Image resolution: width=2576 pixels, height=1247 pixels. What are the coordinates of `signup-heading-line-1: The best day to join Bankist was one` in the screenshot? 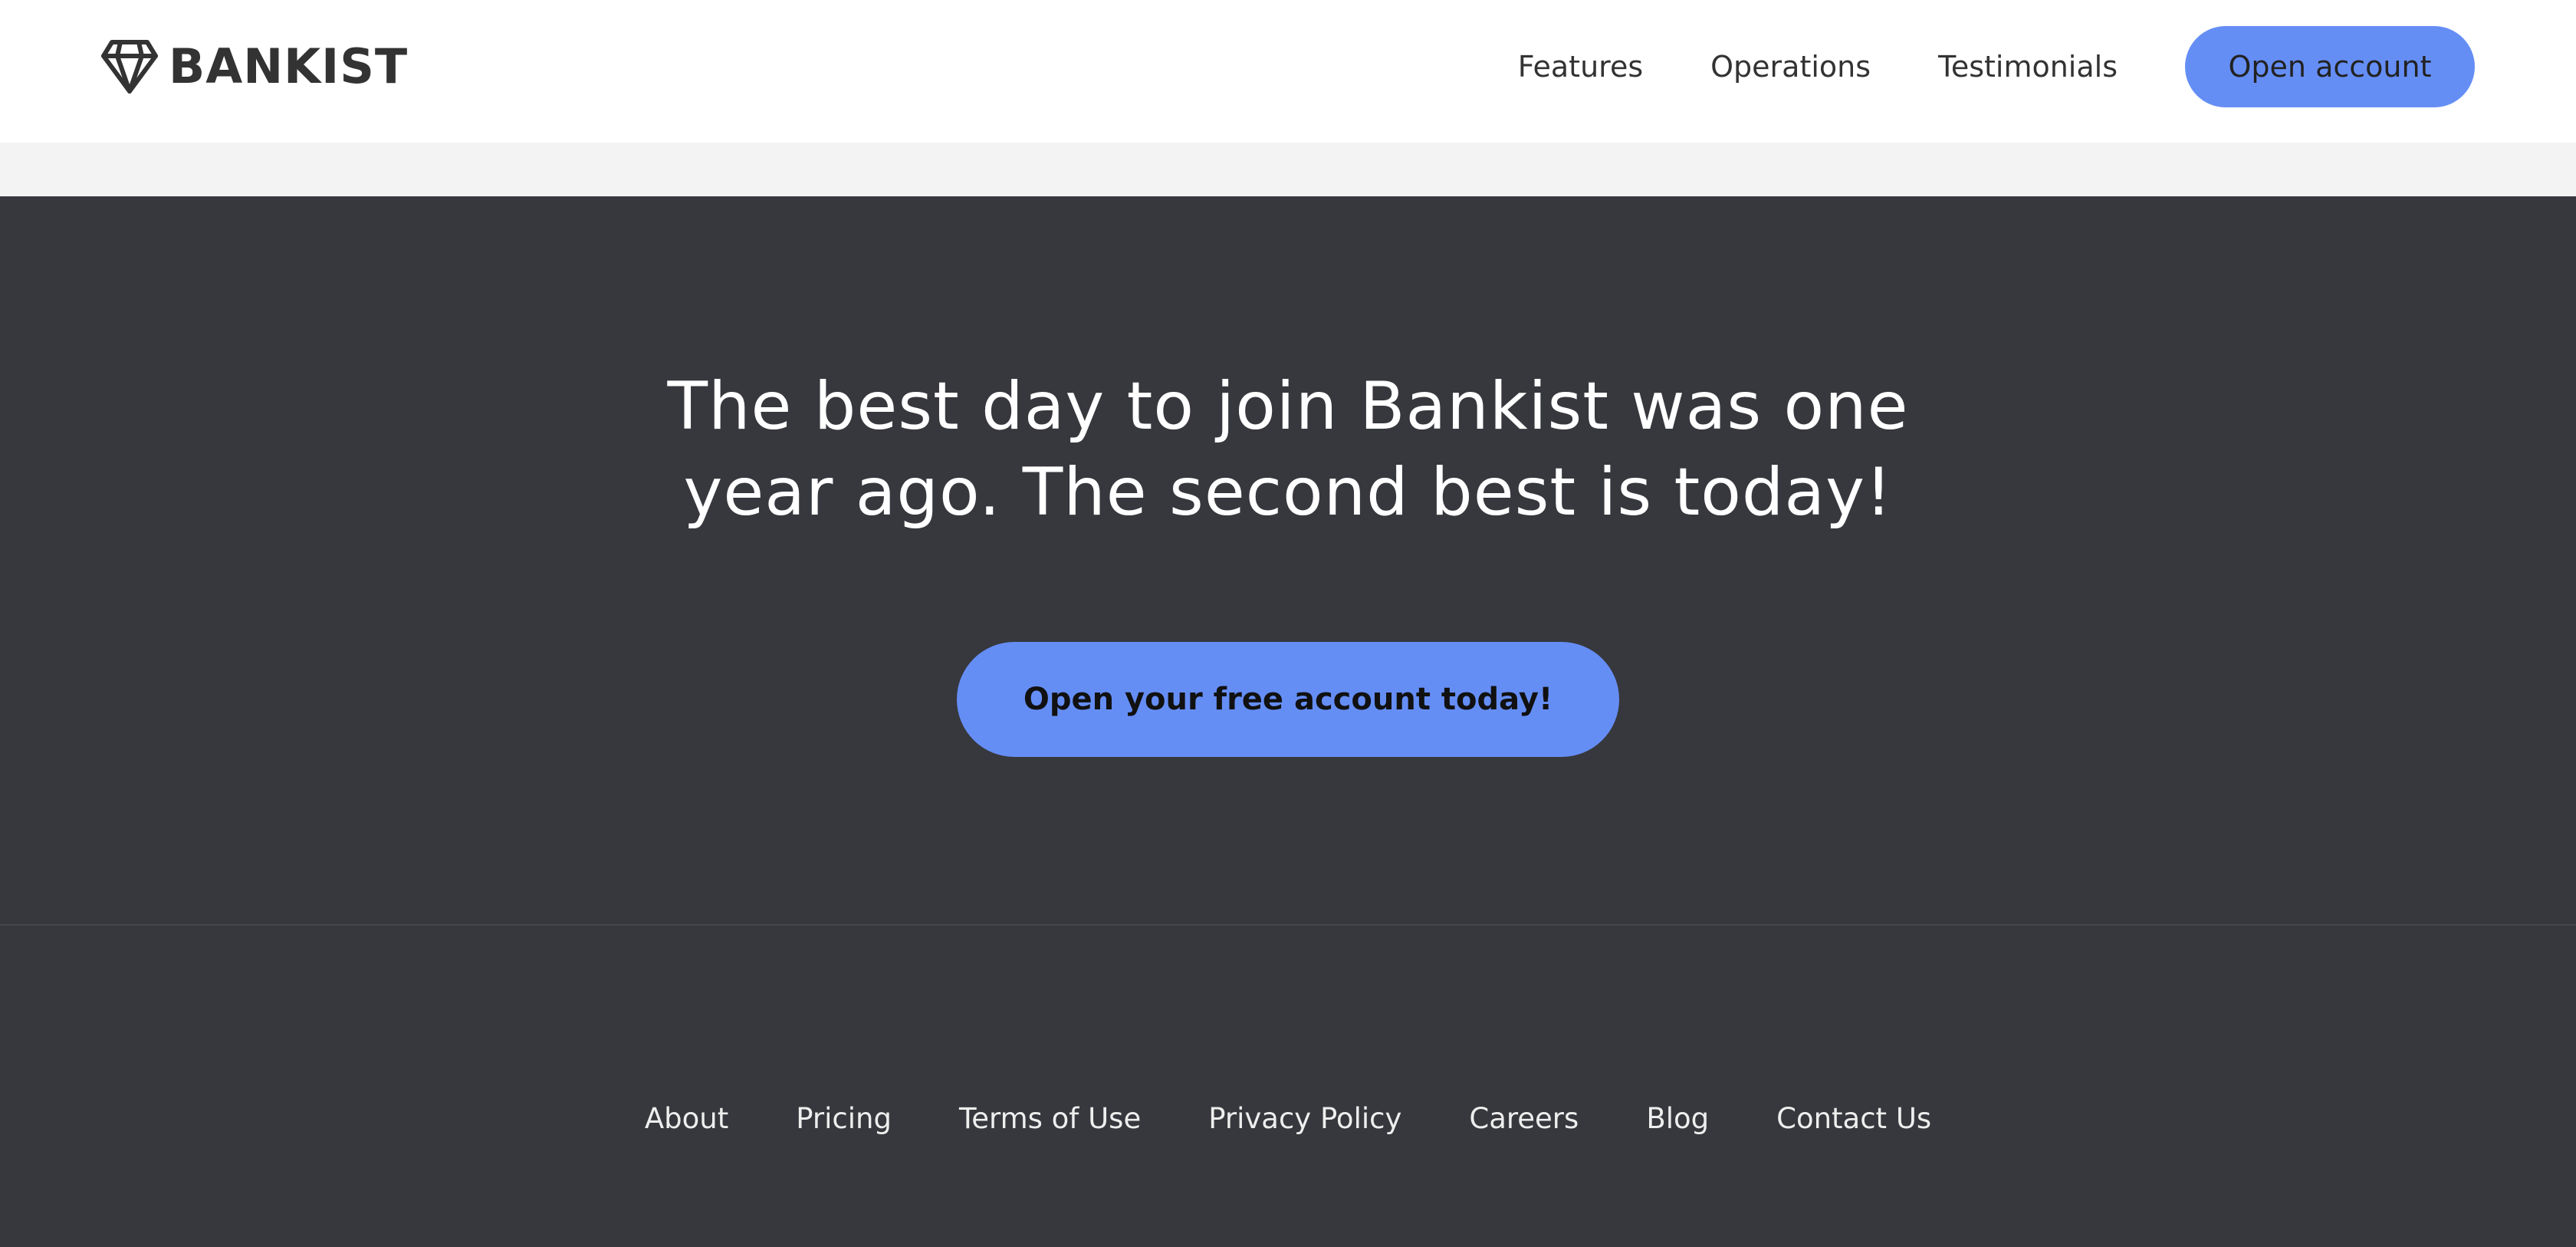 It's located at (1288, 407).